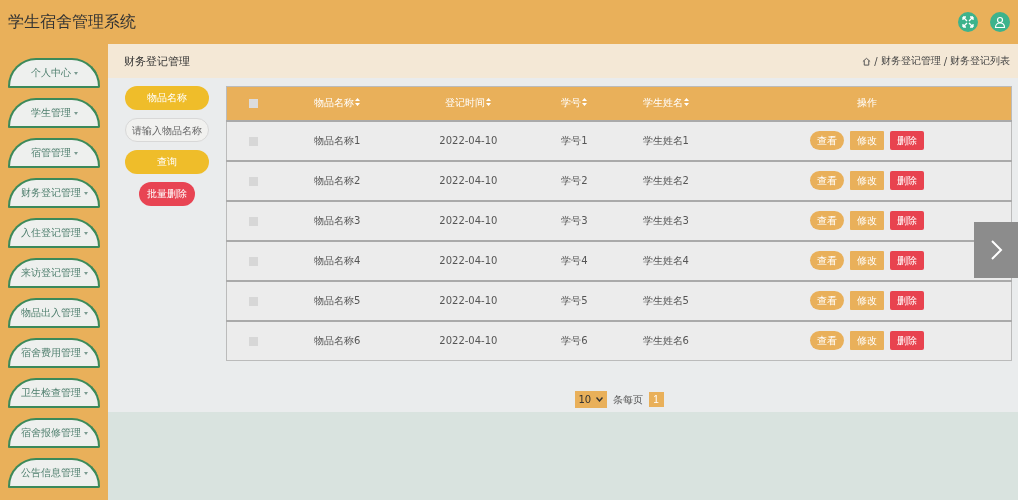  Describe the element at coordinates (980, 61) in the screenshot. I see `breadcrumb-item: 财务登记列表` at that location.